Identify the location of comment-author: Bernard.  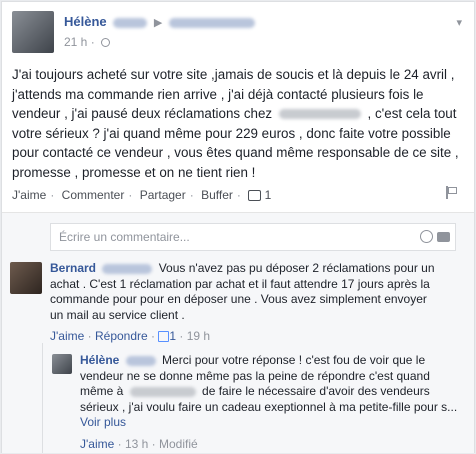
(73, 268).